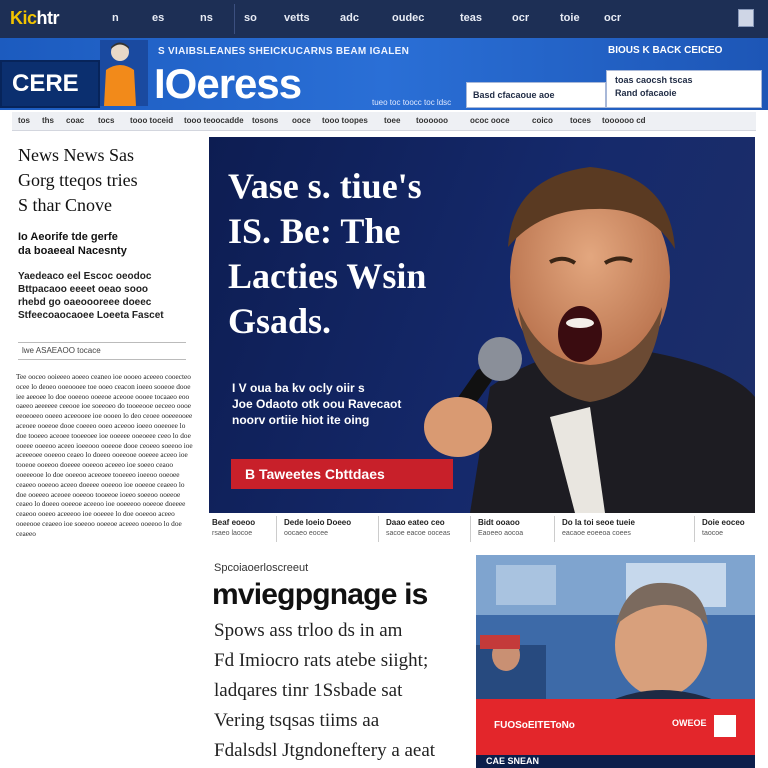 The width and height of the screenshot is (768, 768). What do you see at coordinates (654, 80) in the screenshot?
I see `search-box-line1: toas caocsh tscas` at bounding box center [654, 80].